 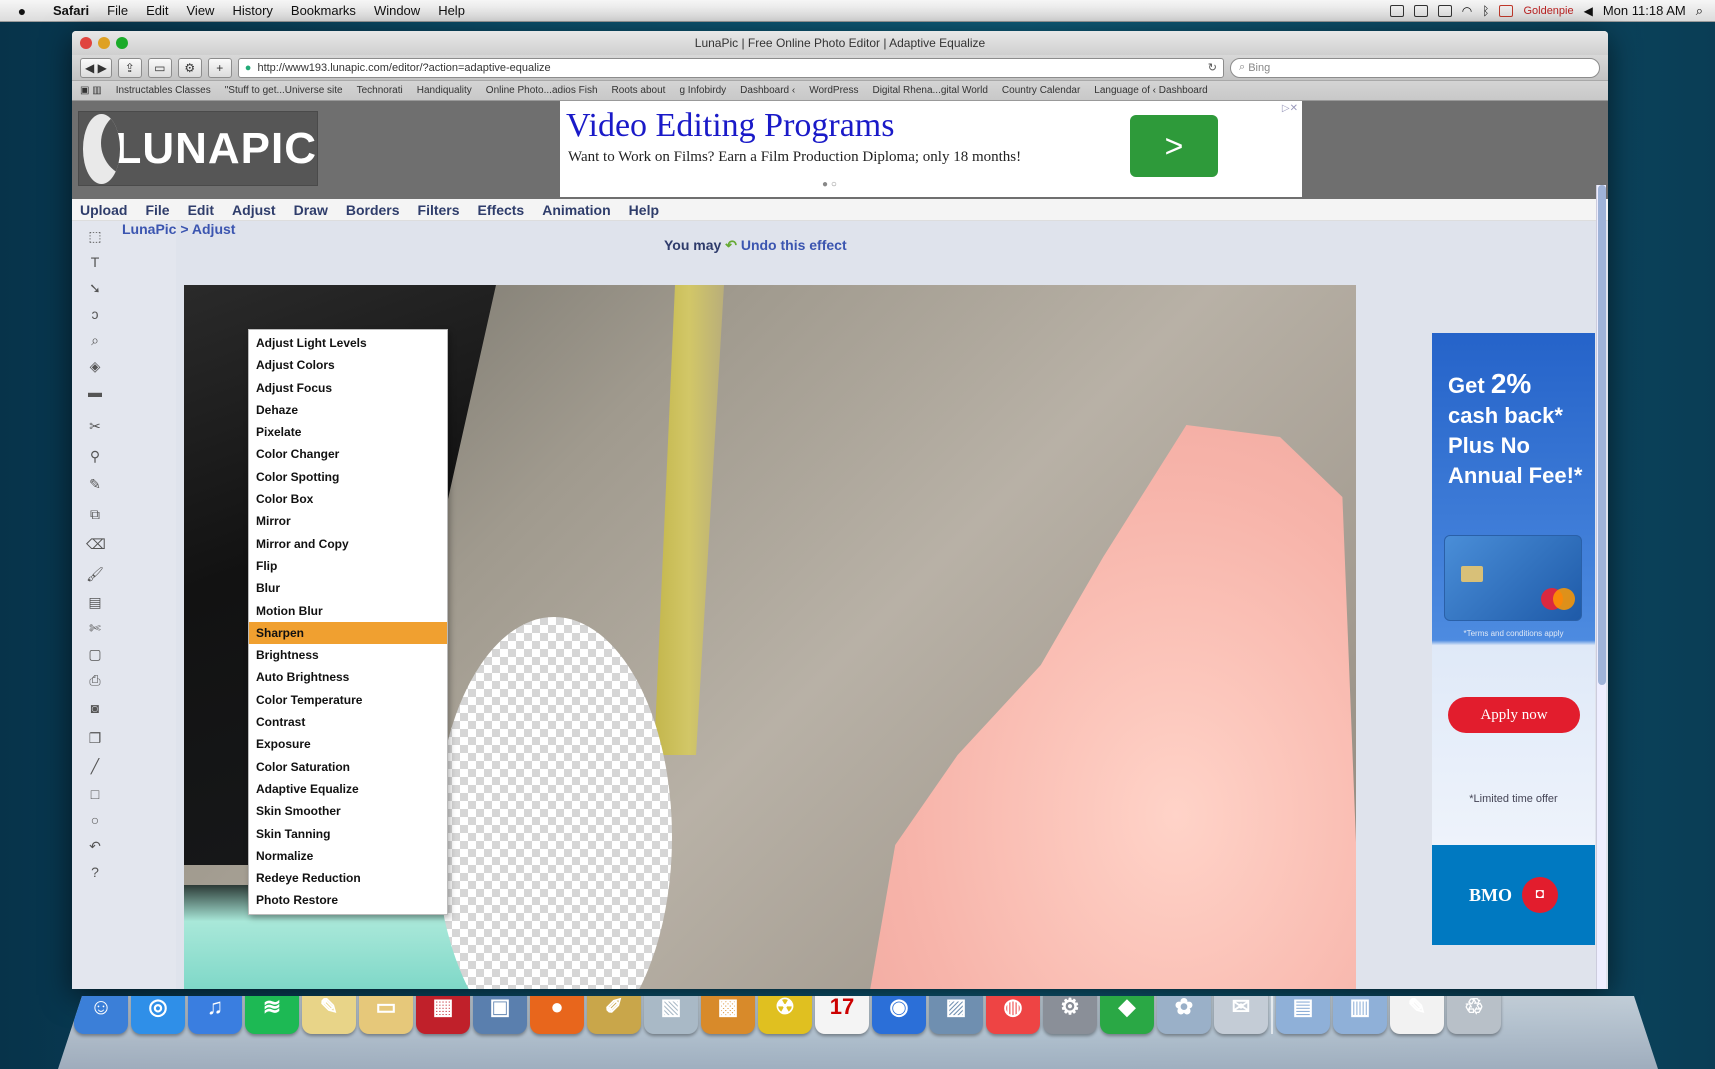 I want to click on apply-now-button: Apply now, so click(x=1514, y=715).